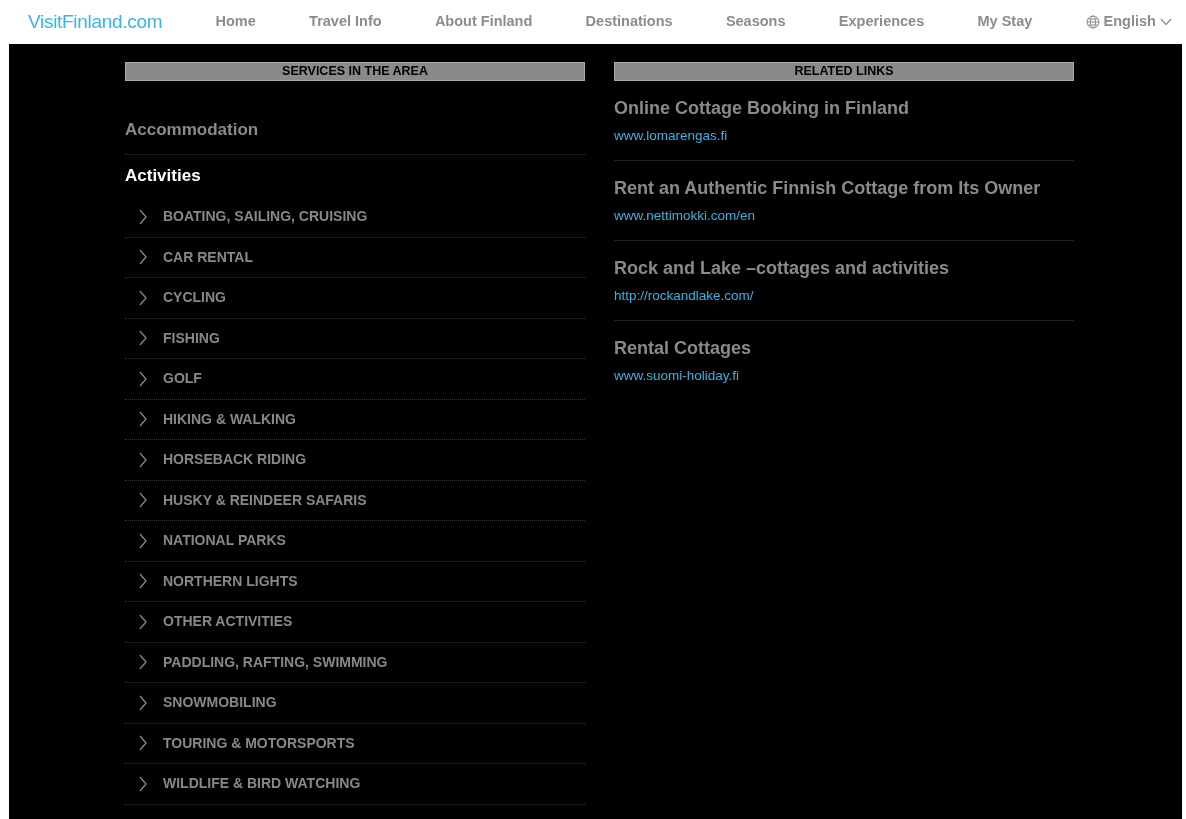  What do you see at coordinates (844, 268) in the screenshot?
I see `link-title: Rock and Lake –cottages and activities` at bounding box center [844, 268].